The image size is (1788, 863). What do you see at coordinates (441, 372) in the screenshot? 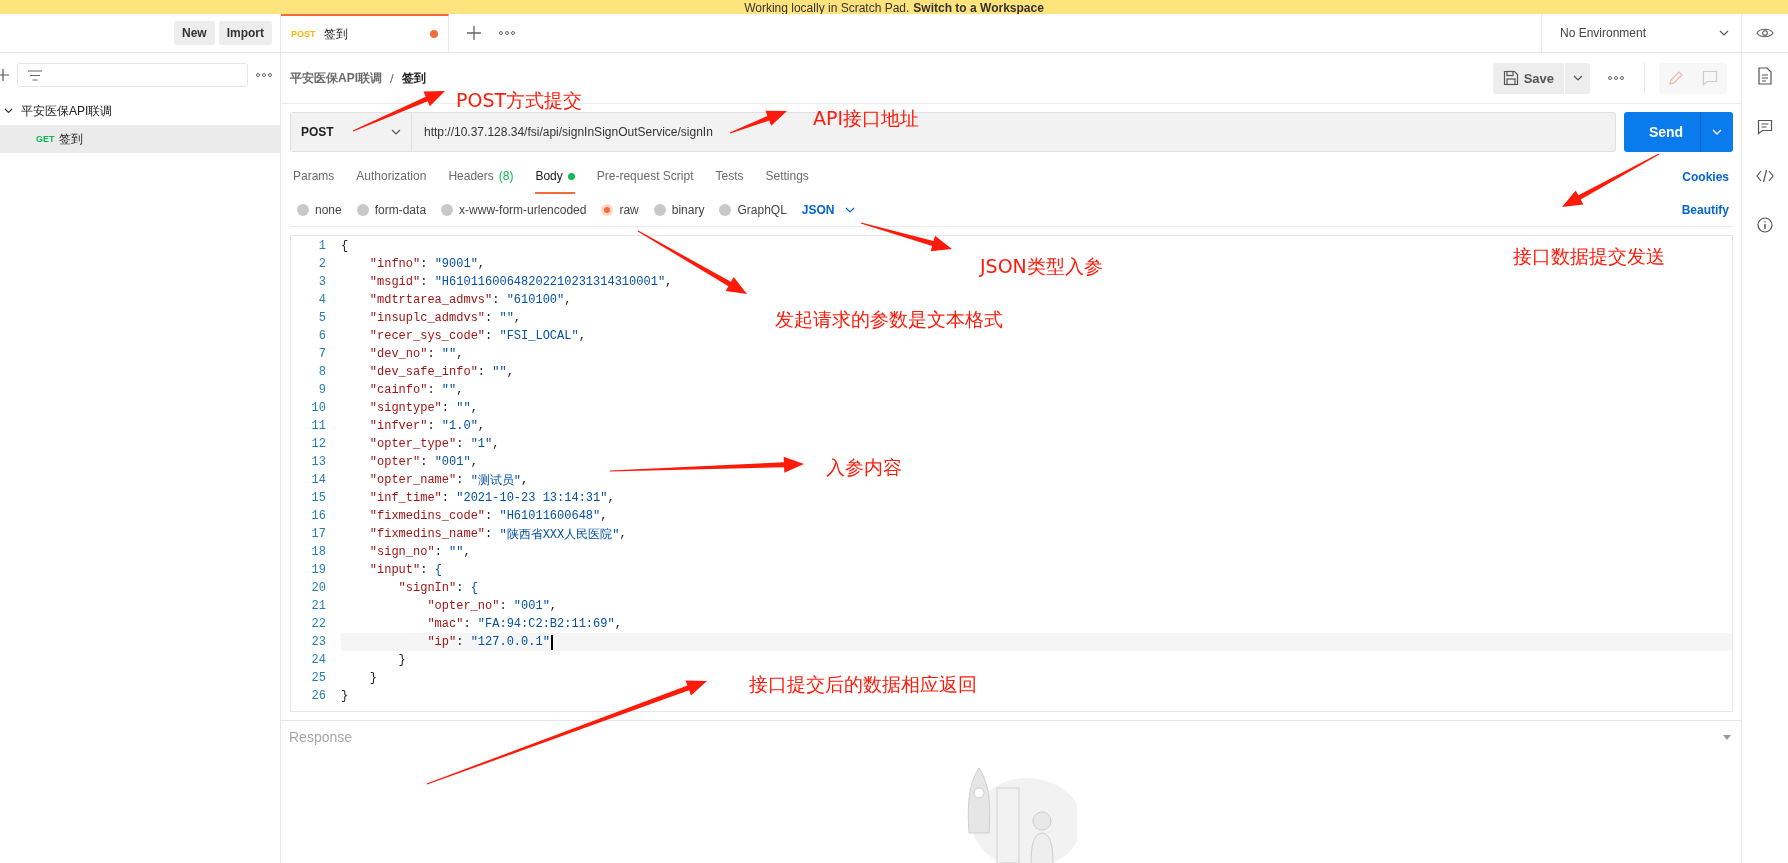
I see `code-line: "dev_safe_info": "",` at bounding box center [441, 372].